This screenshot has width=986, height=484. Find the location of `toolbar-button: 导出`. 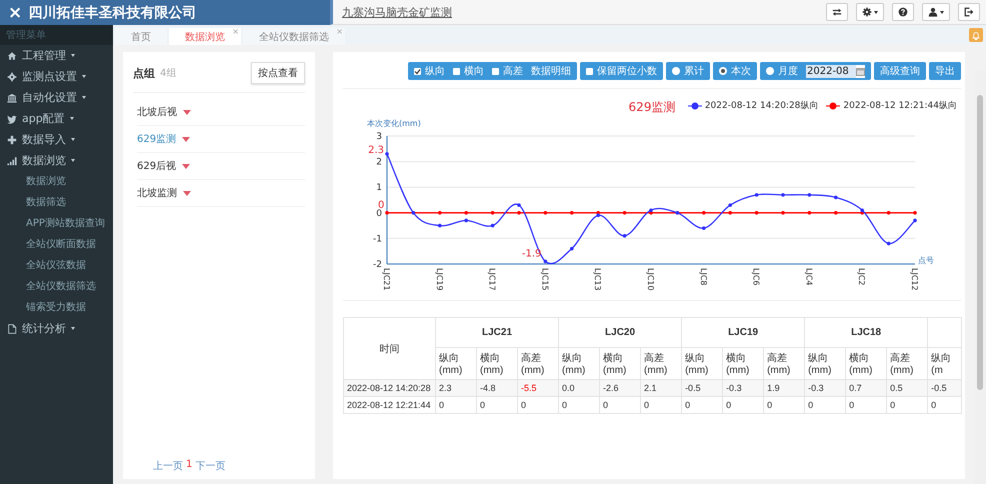

toolbar-button: 导出 is located at coordinates (945, 71).